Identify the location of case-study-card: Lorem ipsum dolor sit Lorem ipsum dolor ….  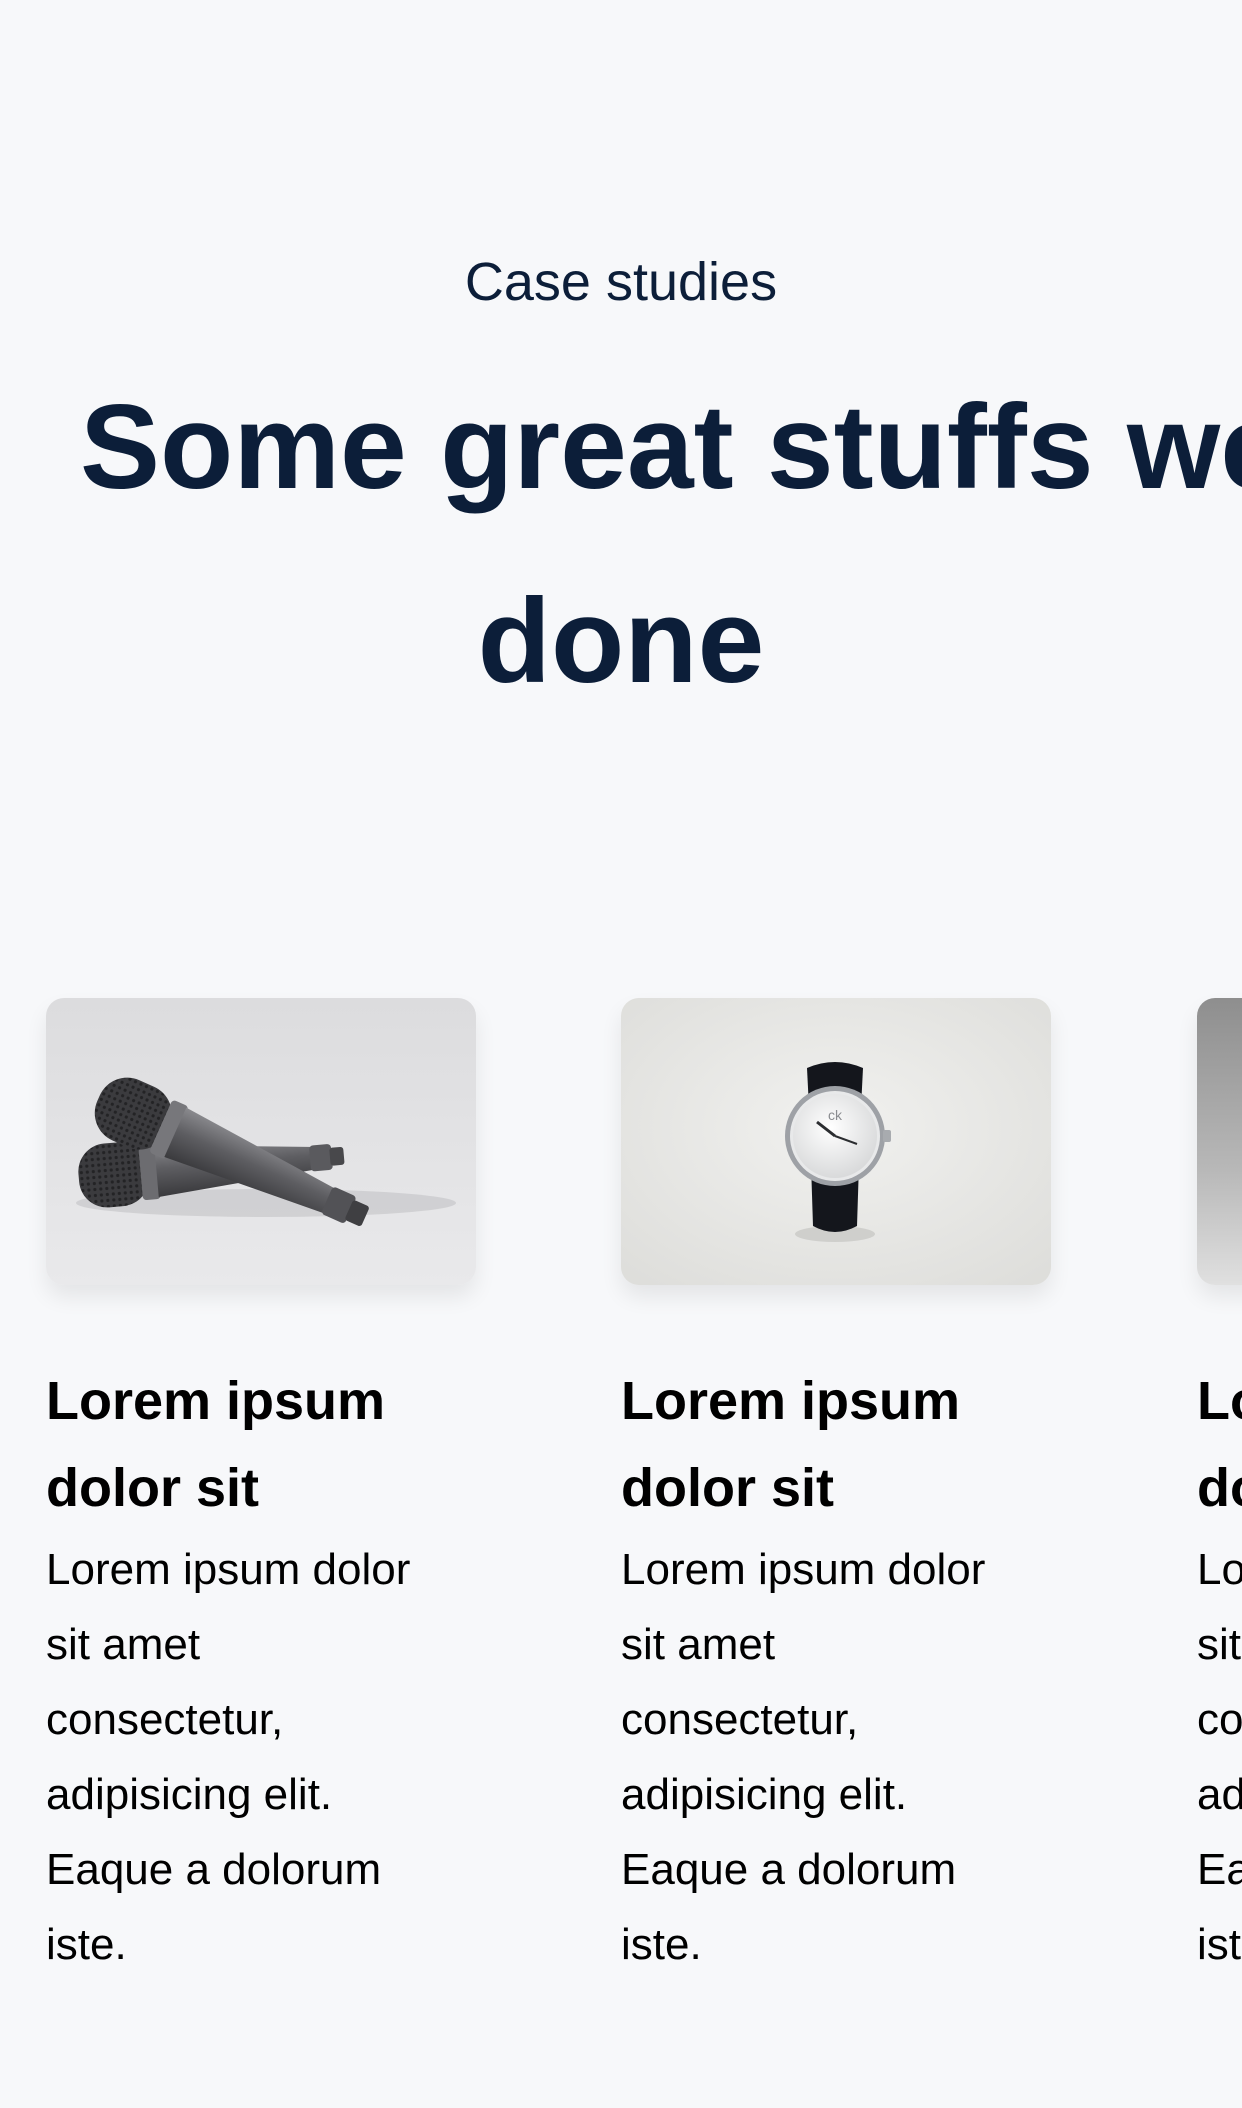
(1219, 1490).